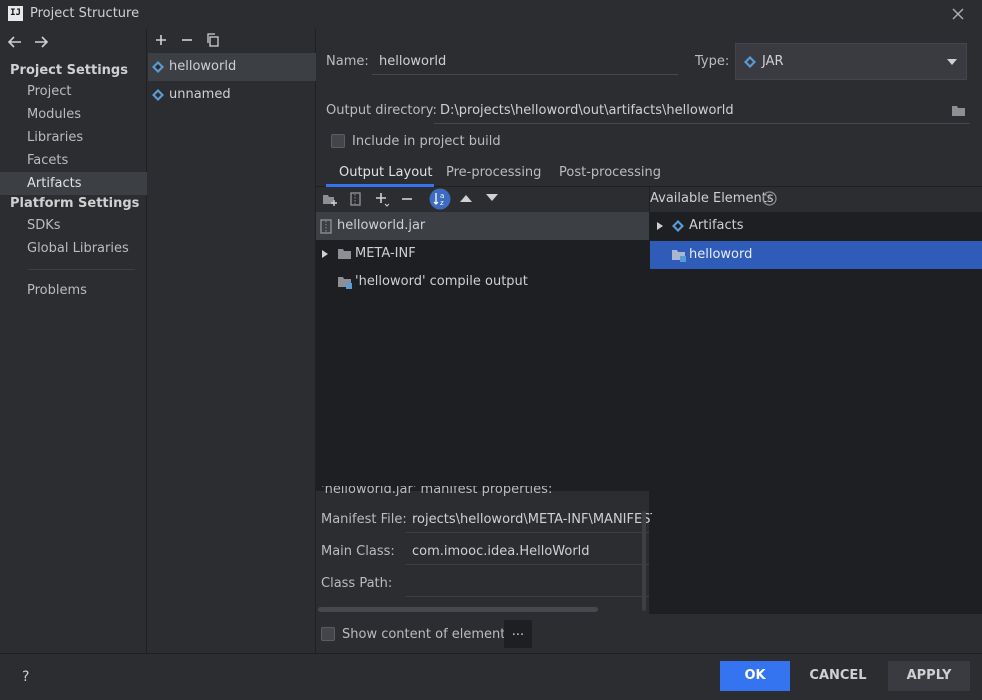 Image resolution: width=982 pixels, height=700 pixels. I want to click on tab-output-layout: Output Layout, so click(385, 172).